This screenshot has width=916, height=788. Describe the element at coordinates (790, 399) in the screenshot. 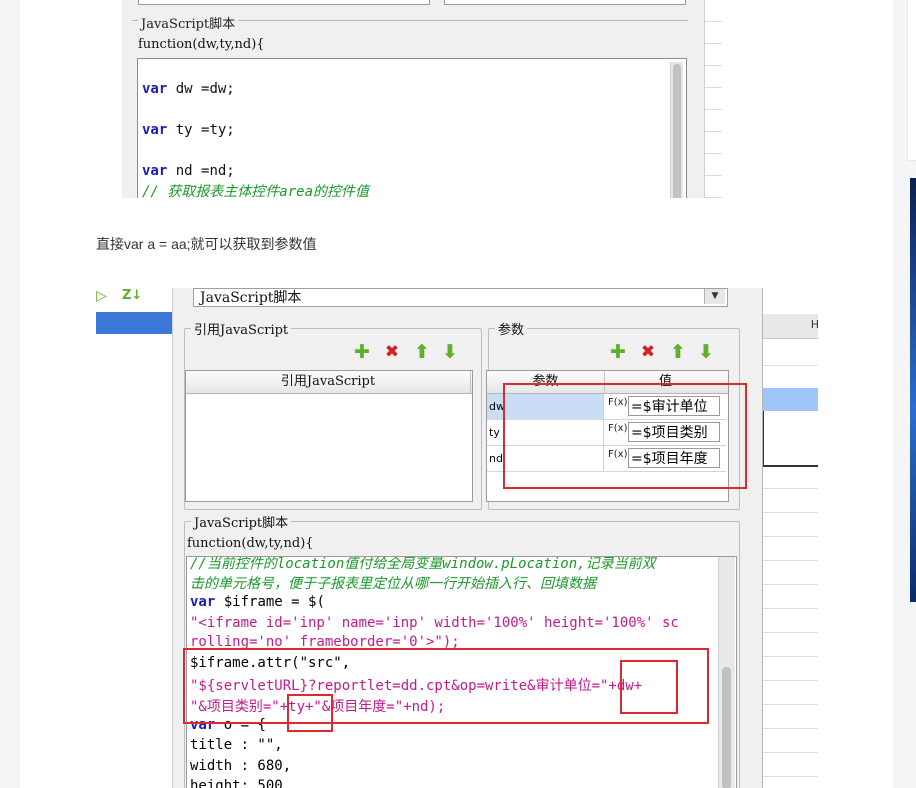

I see `grid-selected-row` at that location.